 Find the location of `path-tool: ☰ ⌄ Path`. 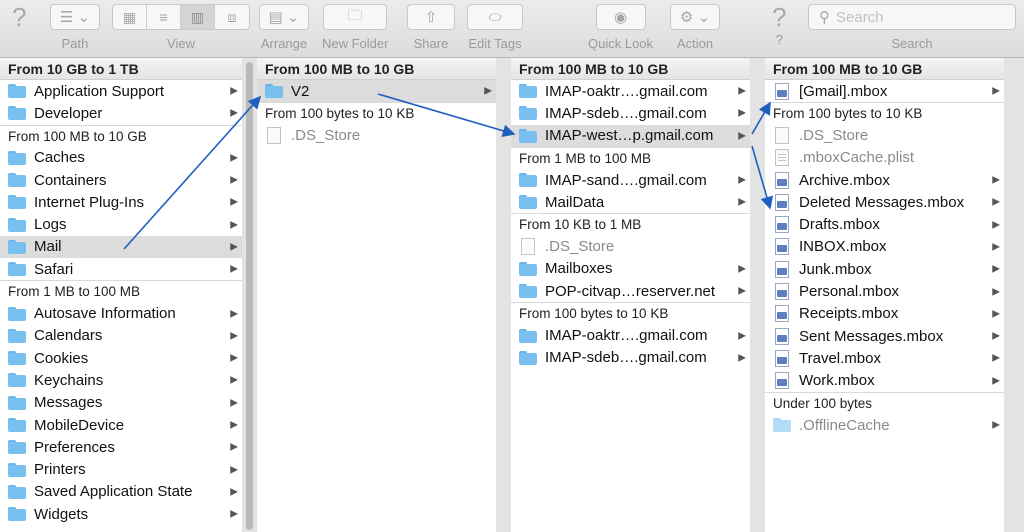

path-tool: ☰ ⌄ Path is located at coordinates (75, 27).